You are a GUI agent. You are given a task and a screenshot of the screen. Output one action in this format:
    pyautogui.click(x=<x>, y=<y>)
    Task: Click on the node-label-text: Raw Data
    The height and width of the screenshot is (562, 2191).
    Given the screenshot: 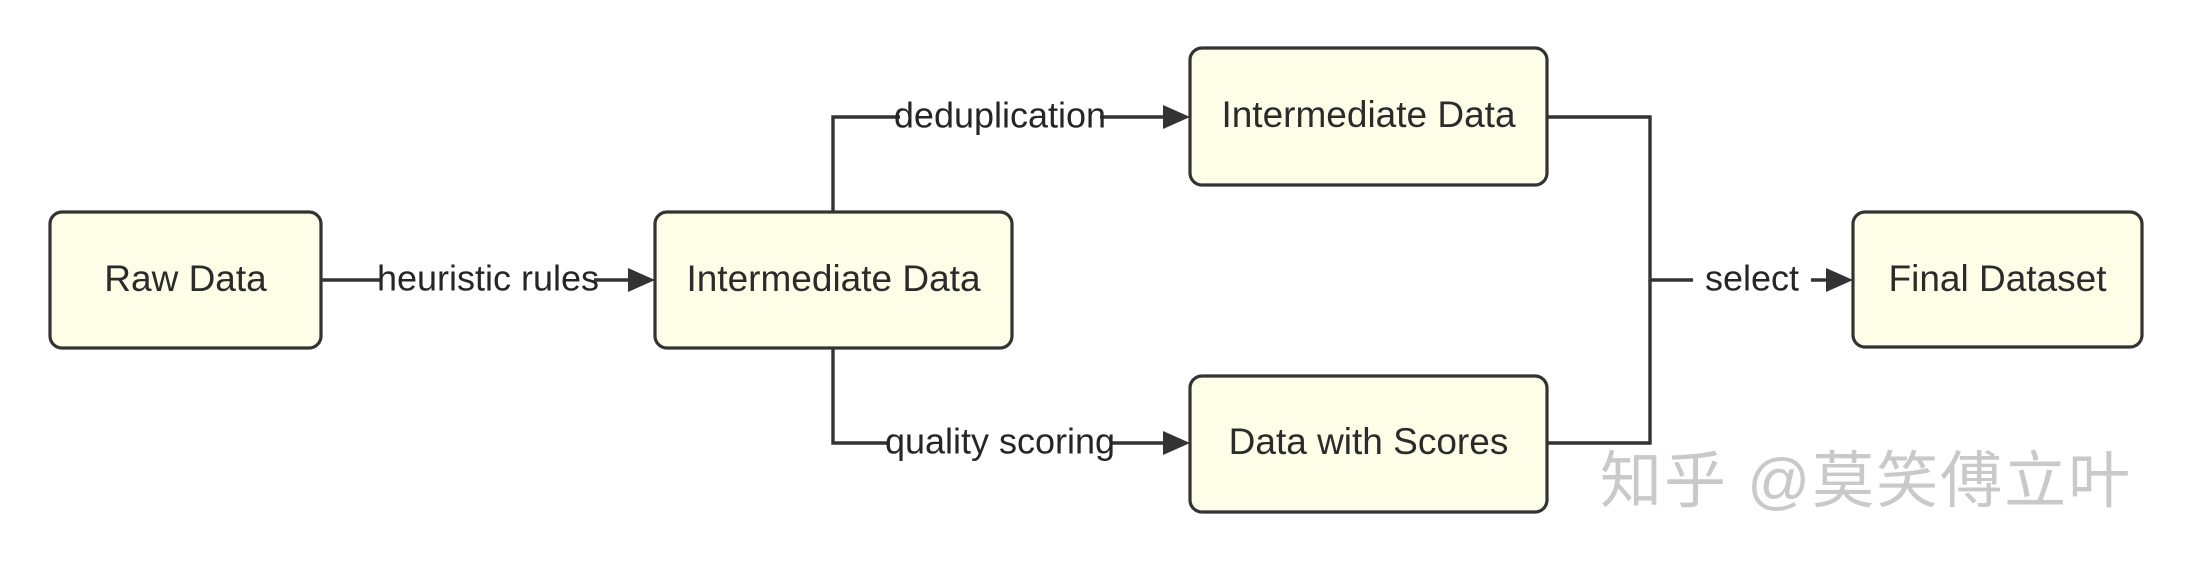 What is the action you would take?
    pyautogui.click(x=185, y=278)
    